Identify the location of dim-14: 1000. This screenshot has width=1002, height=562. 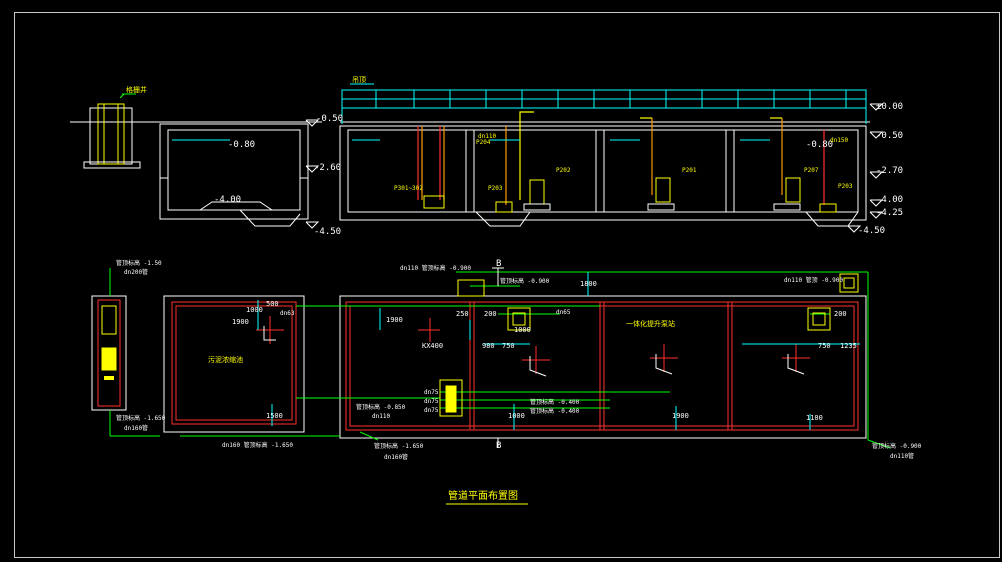
(522, 330).